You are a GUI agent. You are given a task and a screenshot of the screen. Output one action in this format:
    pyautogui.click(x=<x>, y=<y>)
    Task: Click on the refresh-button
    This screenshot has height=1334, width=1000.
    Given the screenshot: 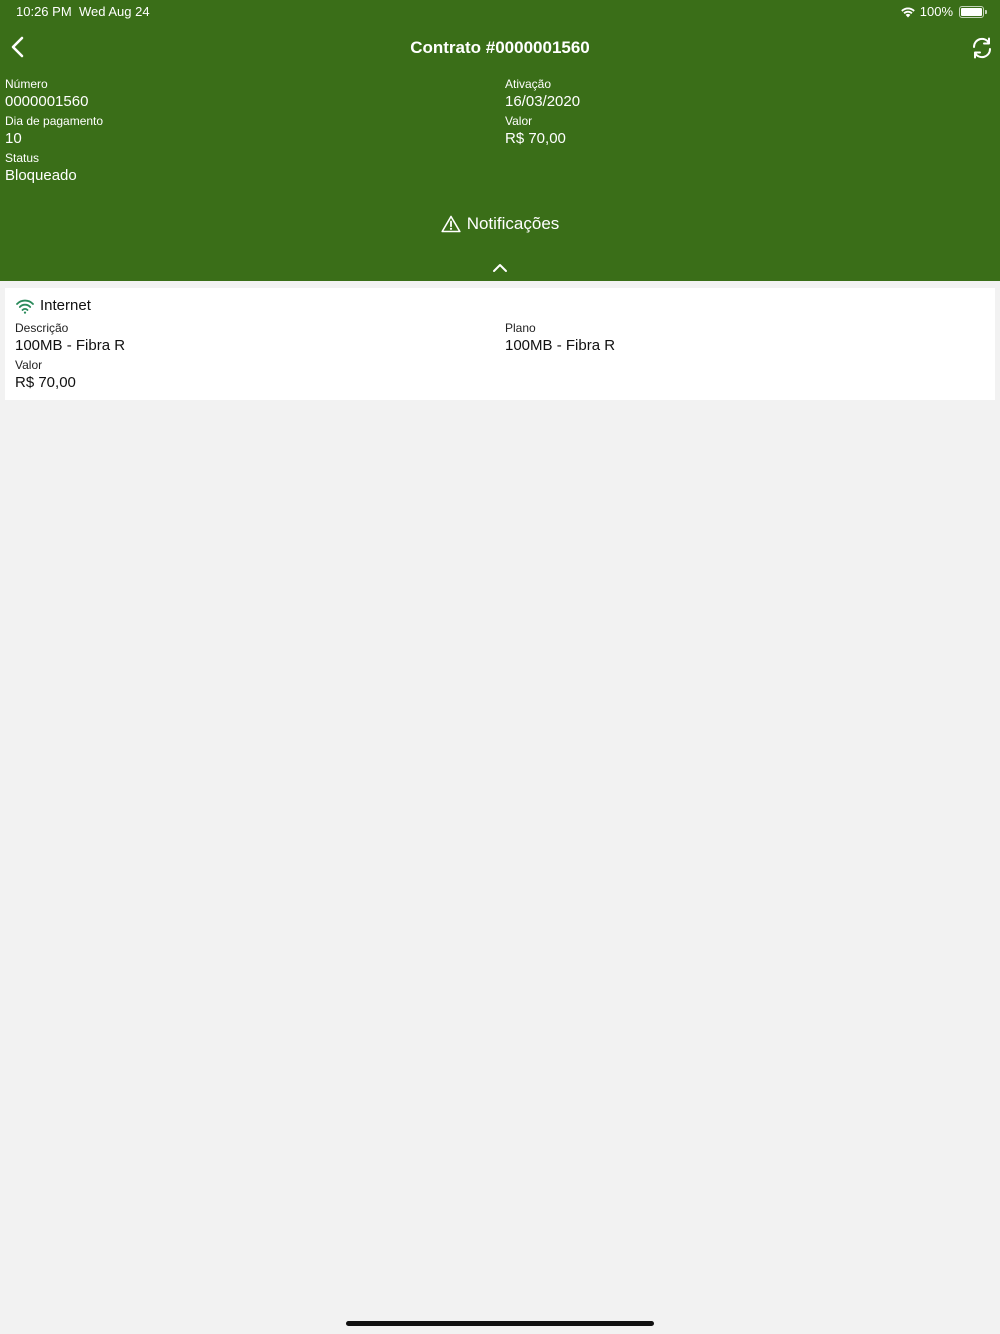 What is the action you would take?
    pyautogui.click(x=982, y=48)
    